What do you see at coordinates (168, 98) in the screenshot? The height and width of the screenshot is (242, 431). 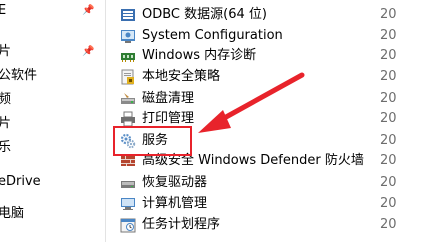 I see `file-name: 磁盘清理` at bounding box center [168, 98].